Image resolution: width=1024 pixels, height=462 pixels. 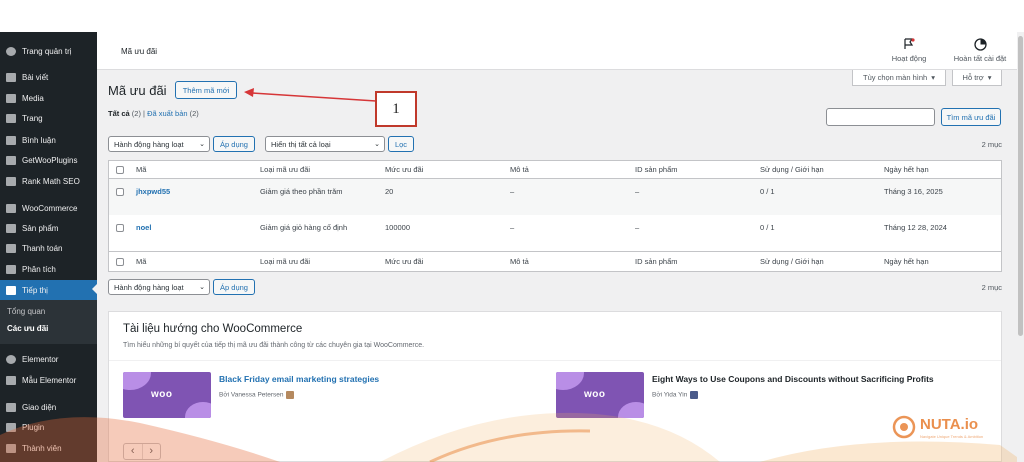 I want to click on sidebar-item-woocommerce: WooCommerce, so click(x=48, y=208).